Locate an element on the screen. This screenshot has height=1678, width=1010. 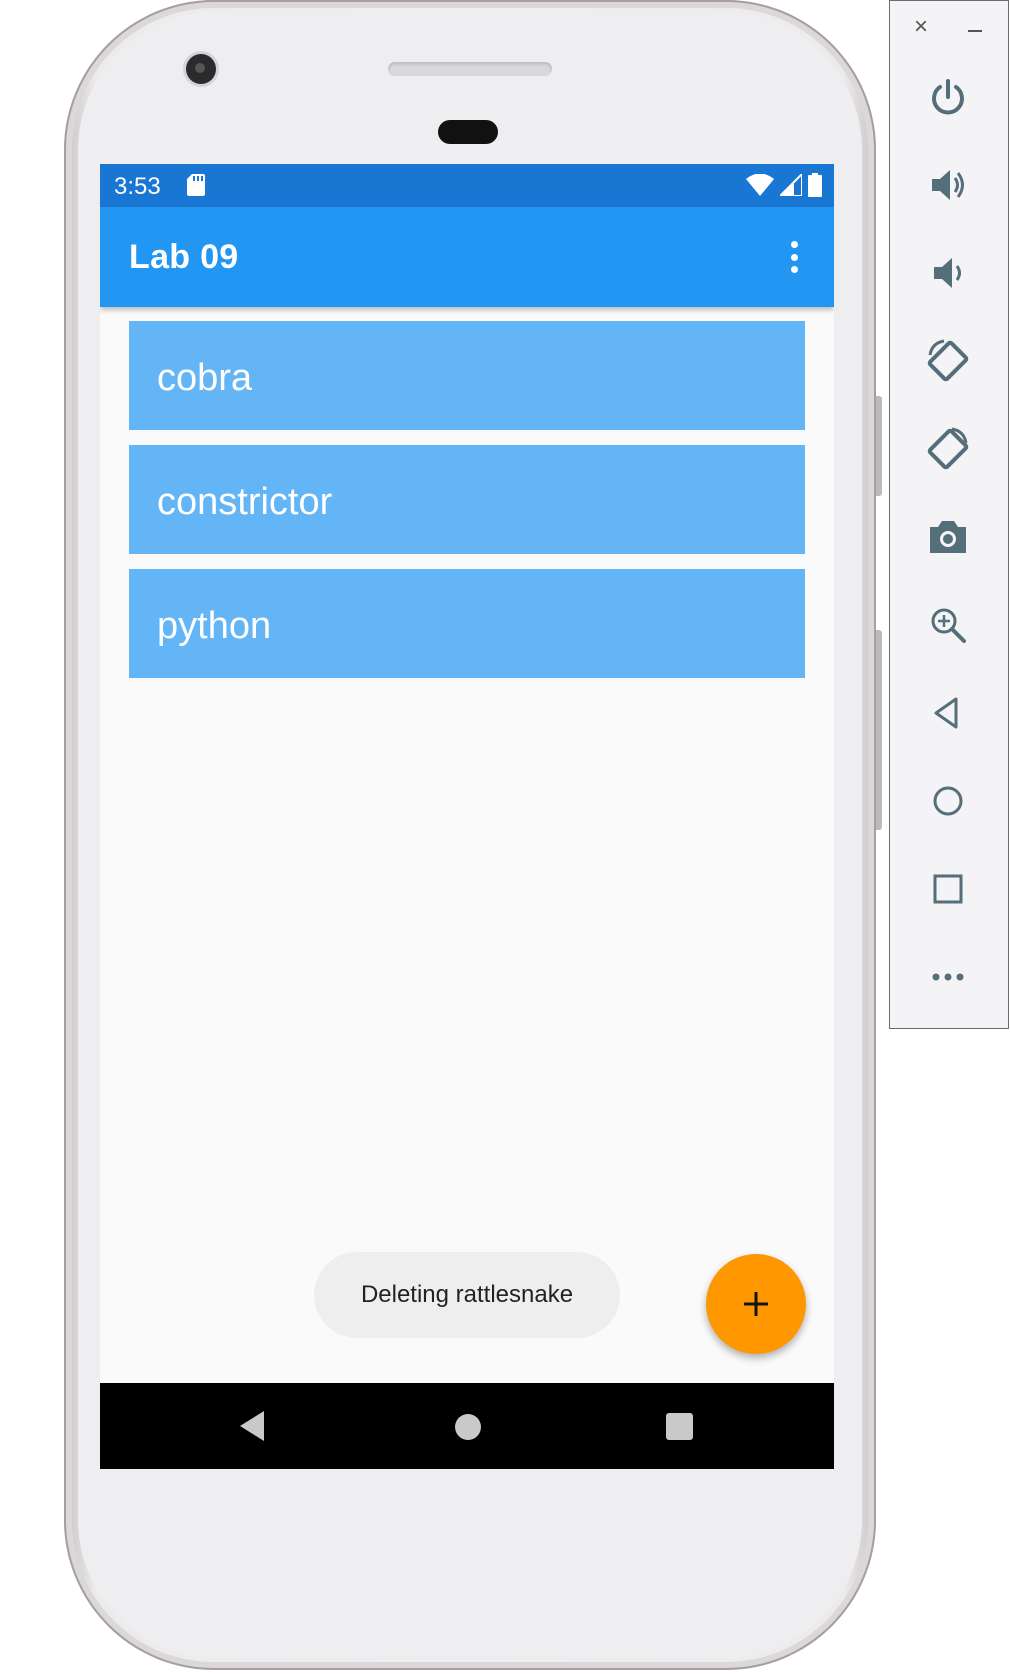
plus-icon is located at coordinates (756, 1304).